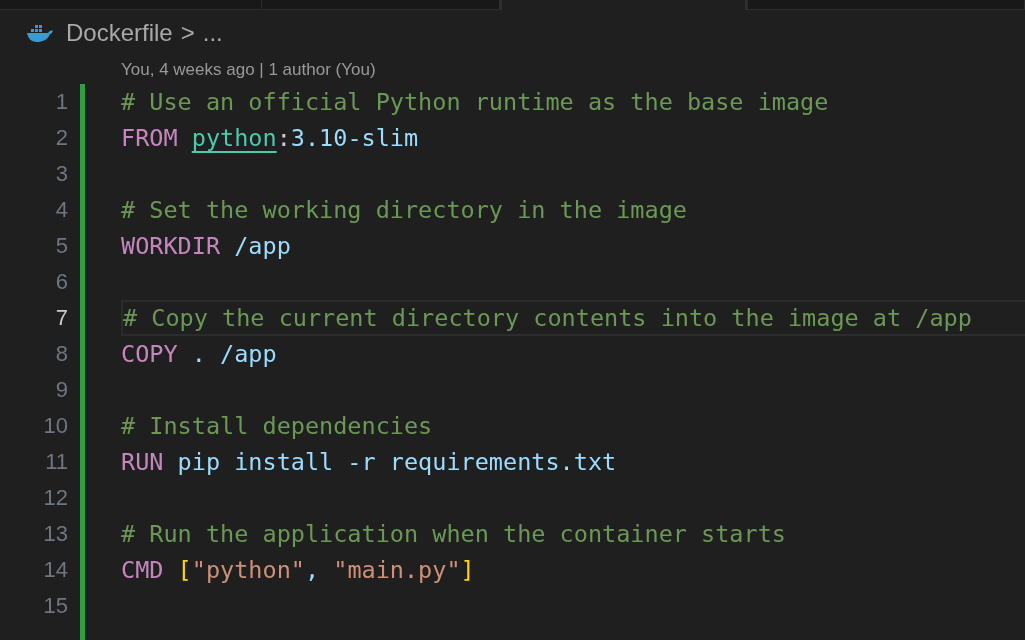 Image resolution: width=1025 pixels, height=640 pixels. I want to click on line-number: 12, so click(55, 498).